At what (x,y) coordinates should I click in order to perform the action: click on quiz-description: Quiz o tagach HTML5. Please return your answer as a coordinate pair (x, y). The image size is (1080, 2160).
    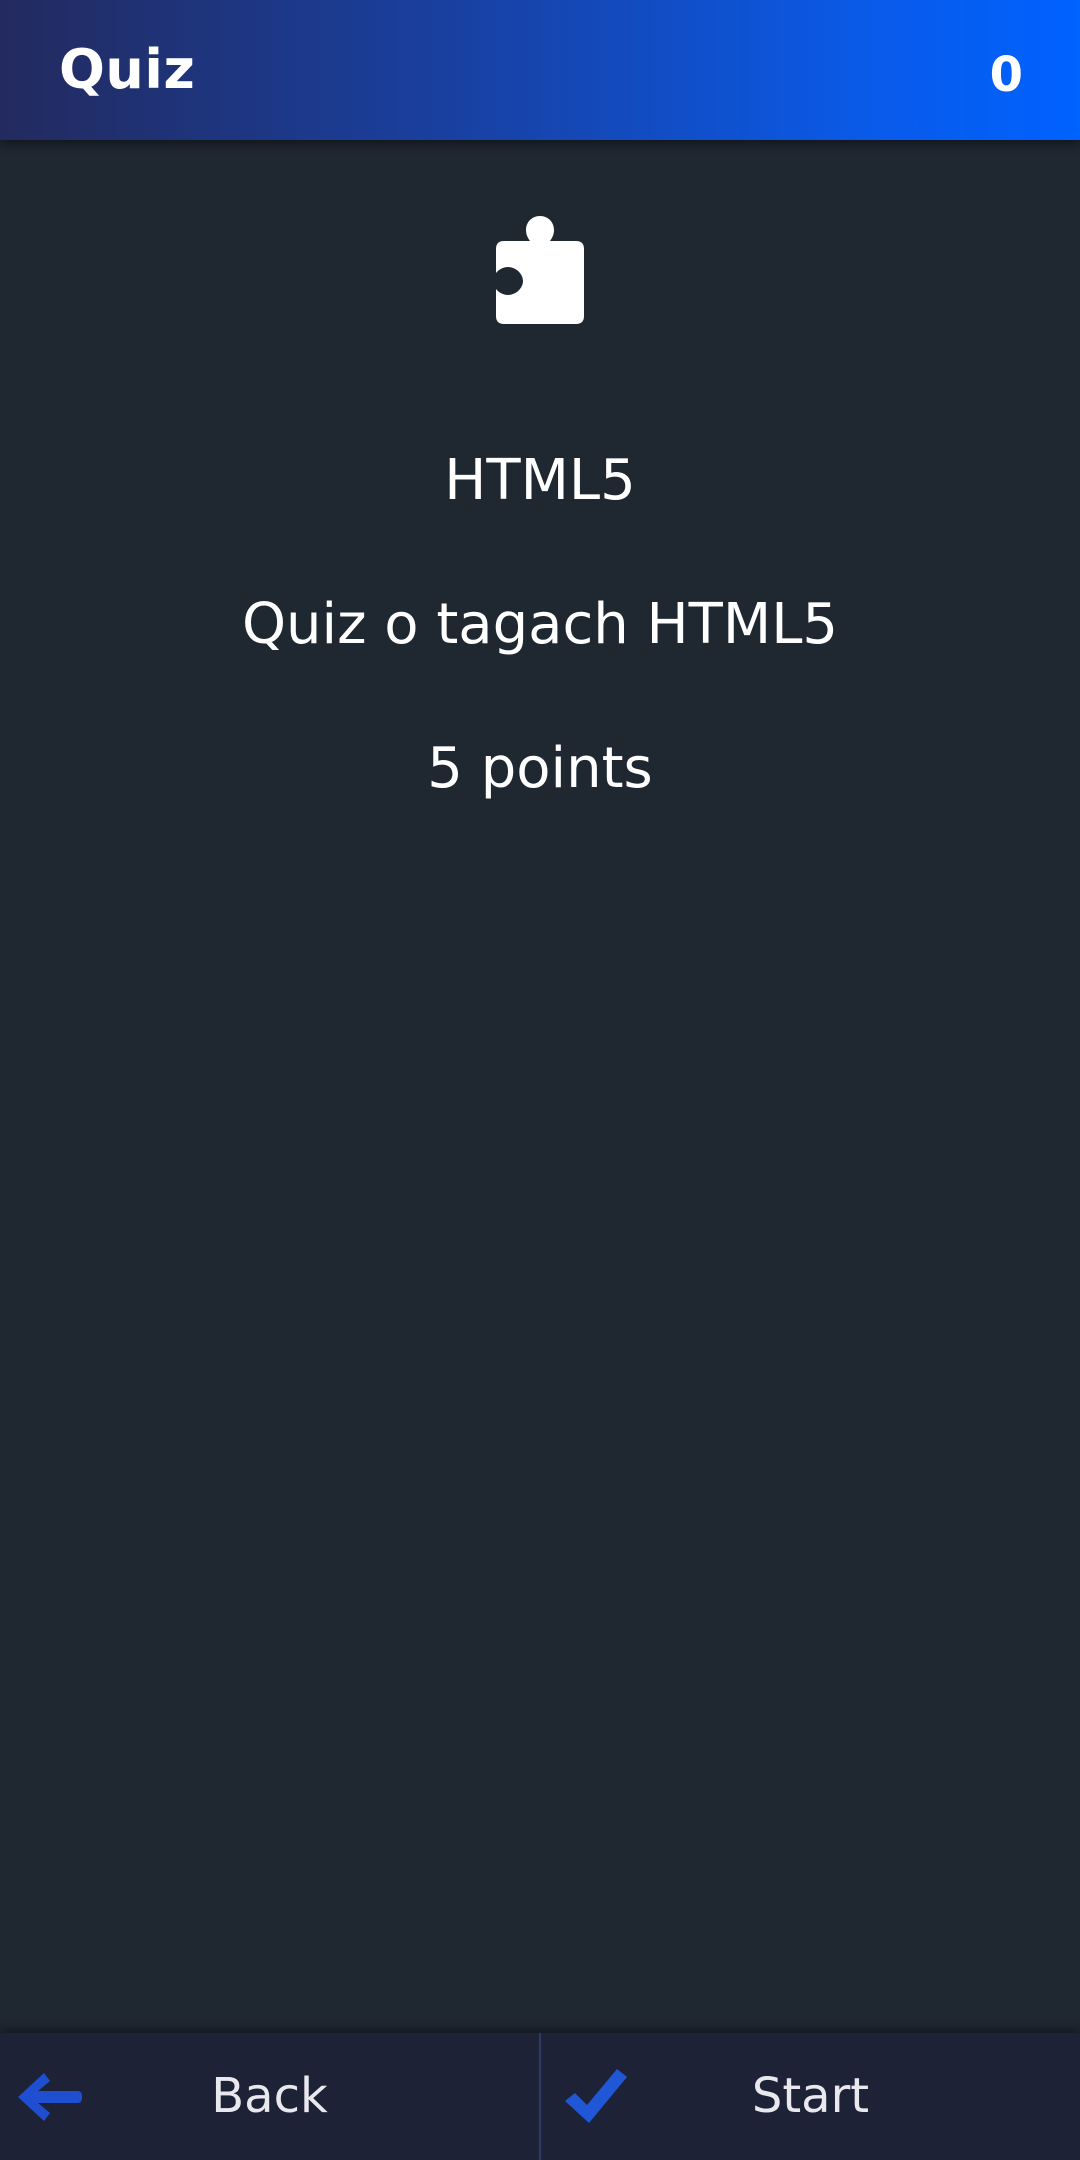
    Looking at the image, I should click on (540, 624).